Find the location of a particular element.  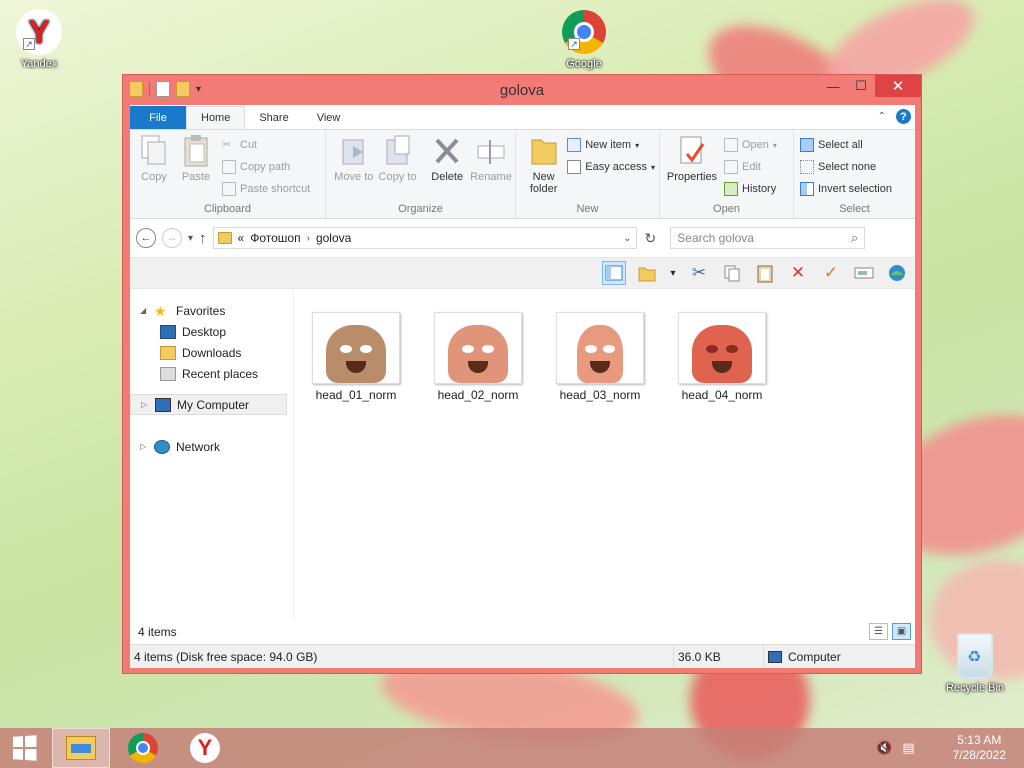

nav-item-downloads: Downloads is located at coordinates (211, 352).